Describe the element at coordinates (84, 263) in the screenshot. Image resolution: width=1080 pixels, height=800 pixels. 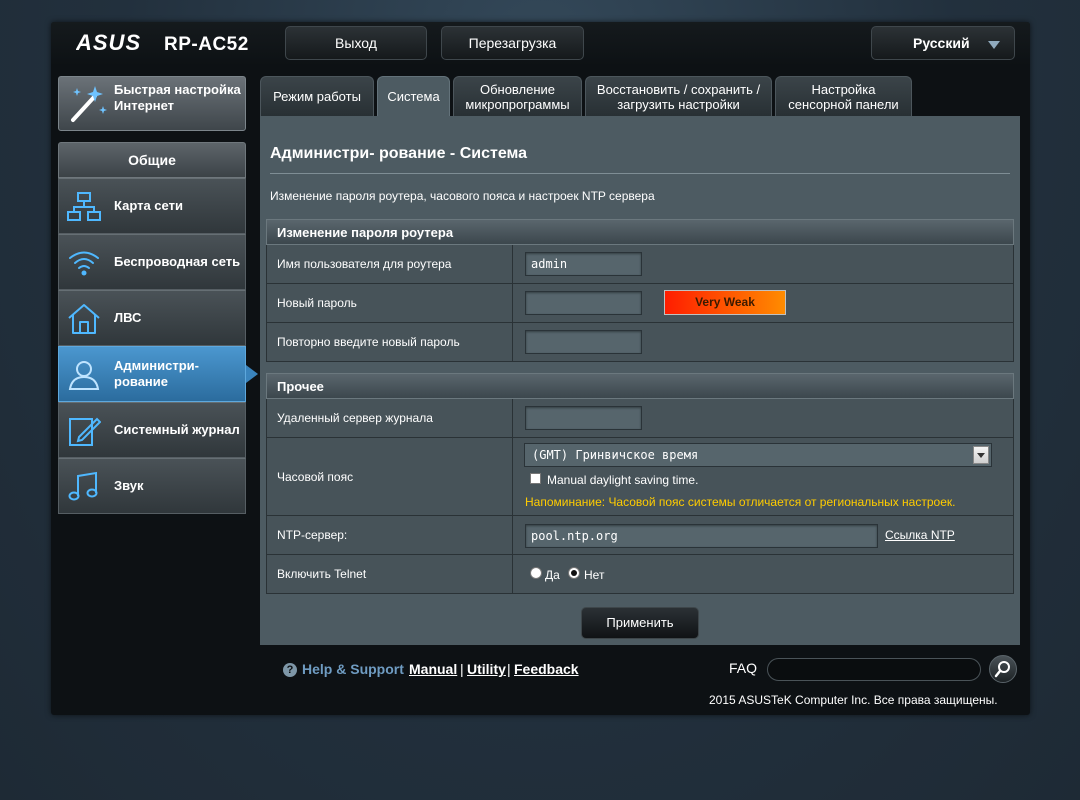
I see `wireless-icon` at that location.